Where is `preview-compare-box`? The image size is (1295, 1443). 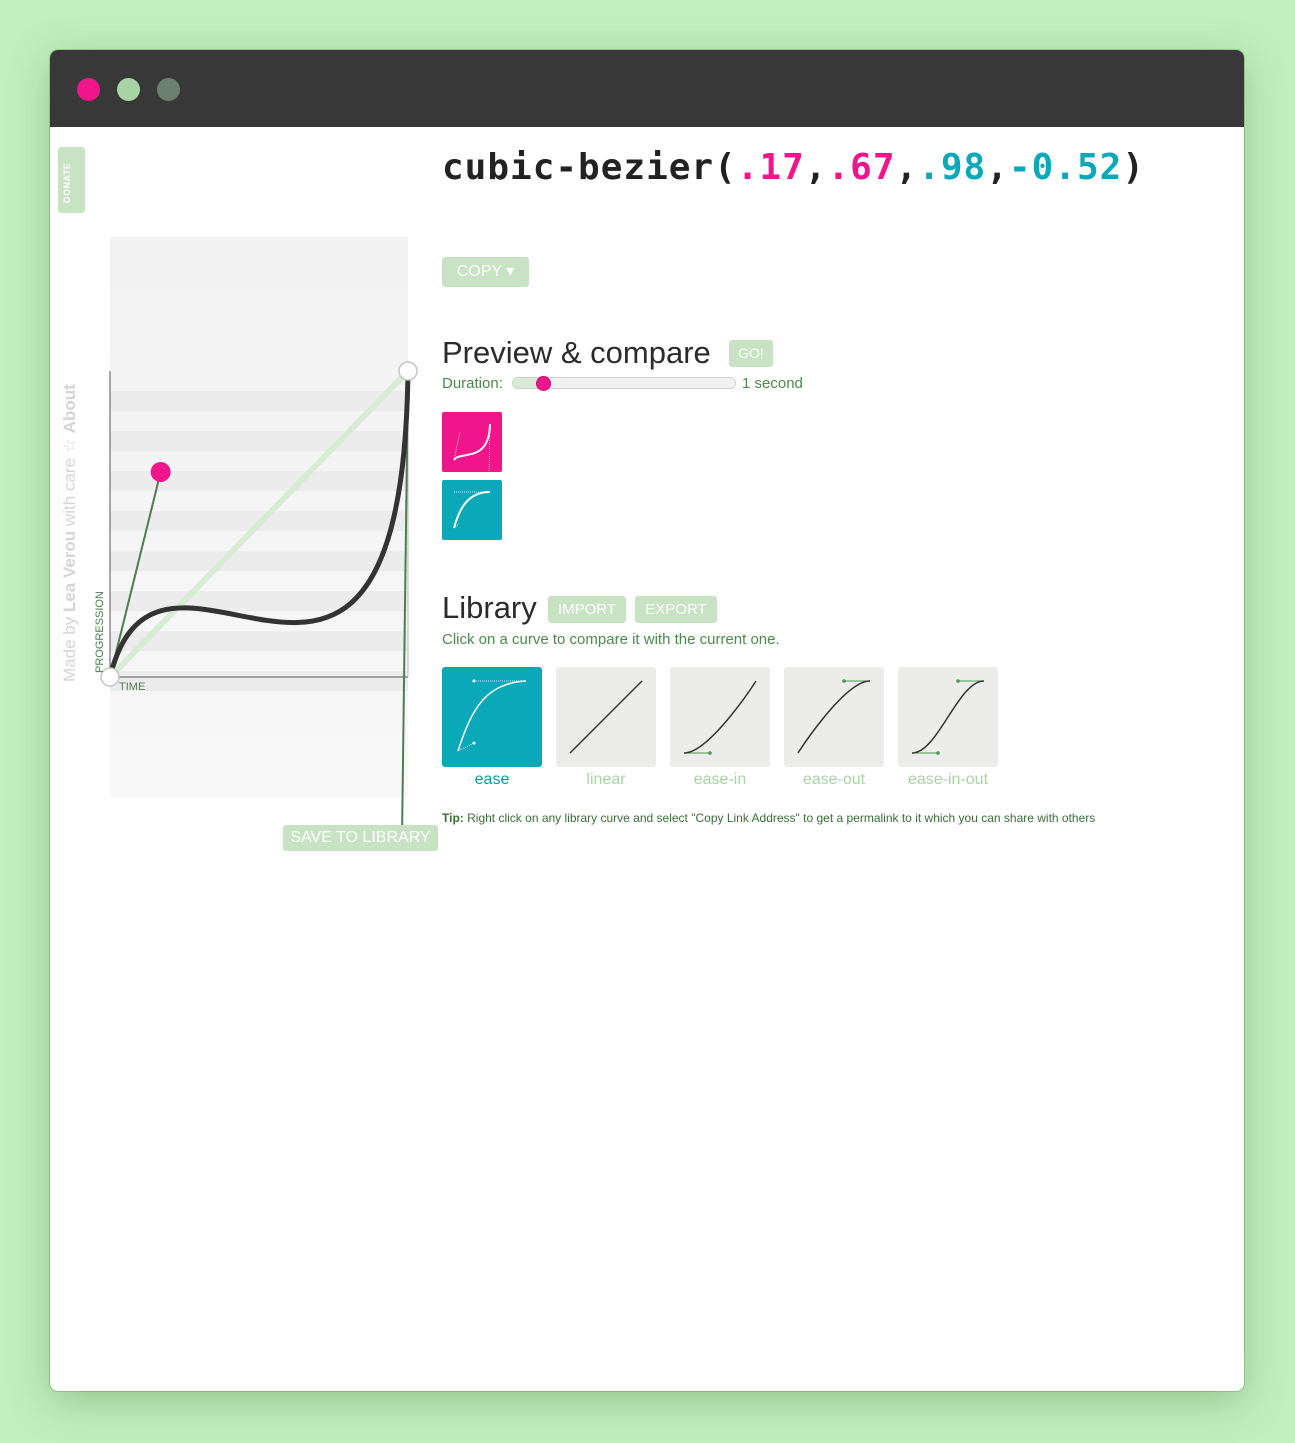 preview-compare-box is located at coordinates (472, 510).